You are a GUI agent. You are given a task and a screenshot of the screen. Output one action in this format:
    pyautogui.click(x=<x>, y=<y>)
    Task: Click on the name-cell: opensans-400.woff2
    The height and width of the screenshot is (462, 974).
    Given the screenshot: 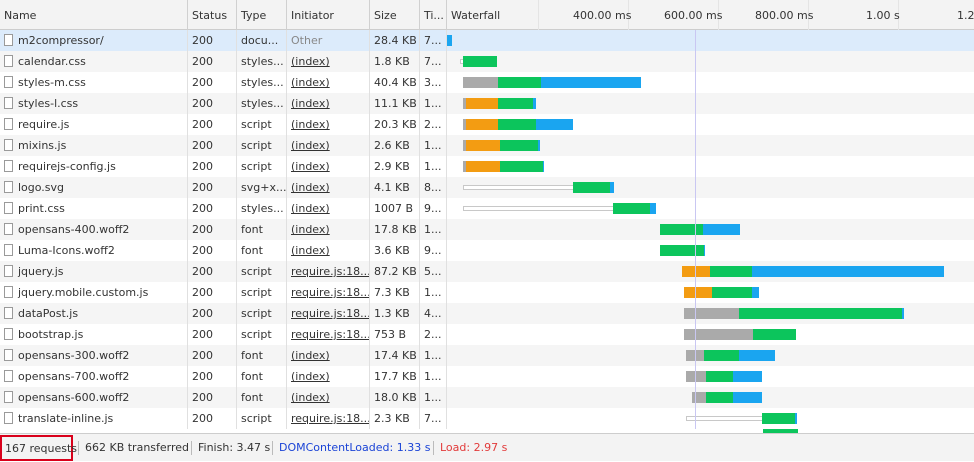 What is the action you would take?
    pyautogui.click(x=94, y=229)
    